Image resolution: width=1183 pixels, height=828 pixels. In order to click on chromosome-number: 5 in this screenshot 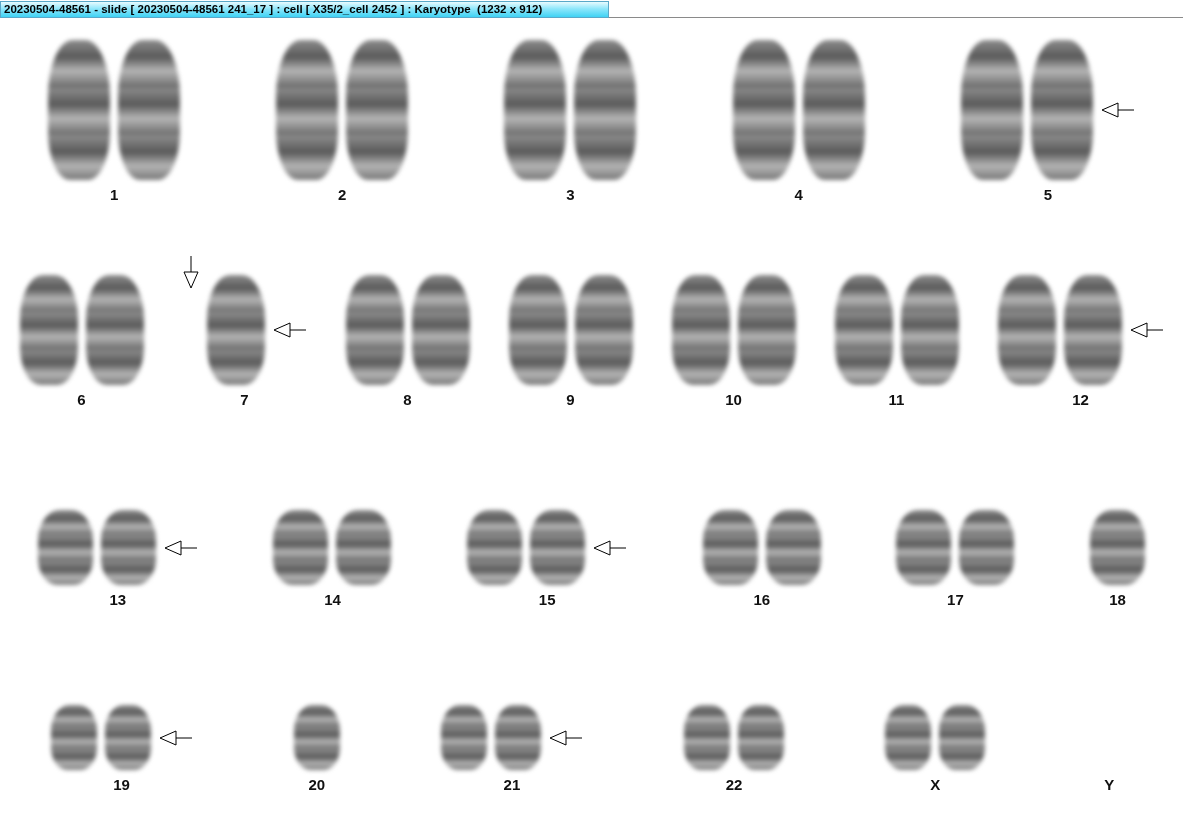, I will do `click(1047, 194)`.